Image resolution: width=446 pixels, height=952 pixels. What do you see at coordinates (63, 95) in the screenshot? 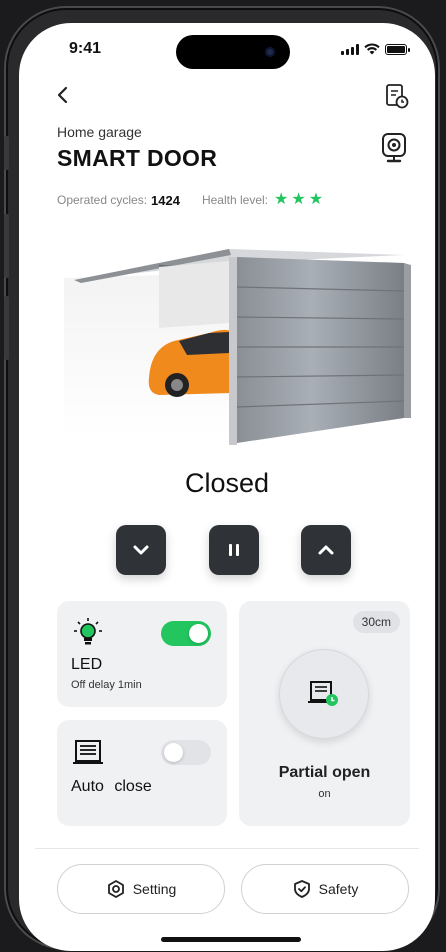
I see `chevron-left-icon` at bounding box center [63, 95].